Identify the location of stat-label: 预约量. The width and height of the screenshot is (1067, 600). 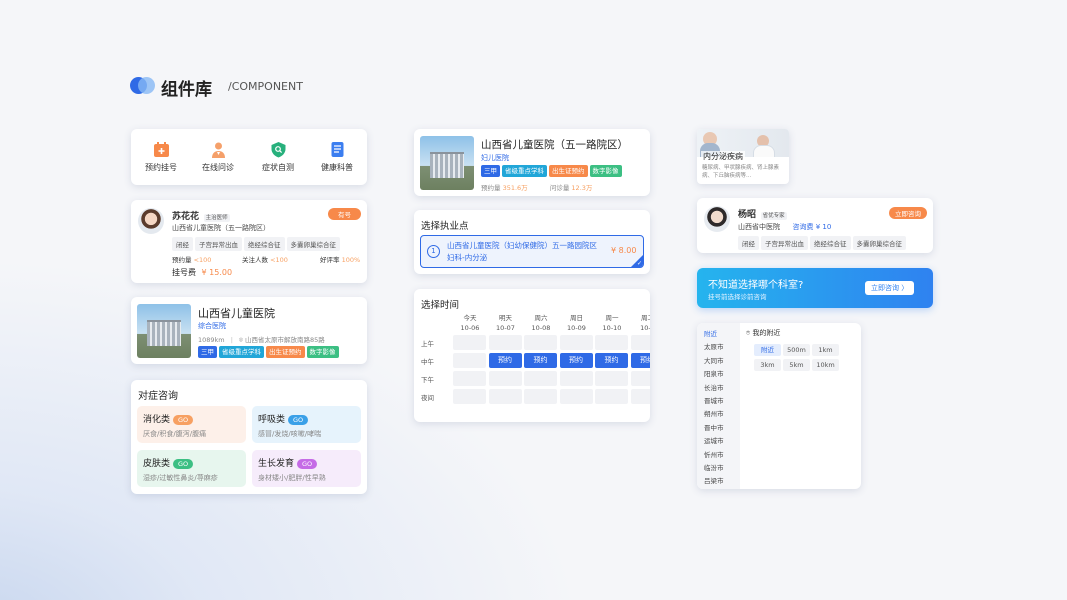
(182, 260).